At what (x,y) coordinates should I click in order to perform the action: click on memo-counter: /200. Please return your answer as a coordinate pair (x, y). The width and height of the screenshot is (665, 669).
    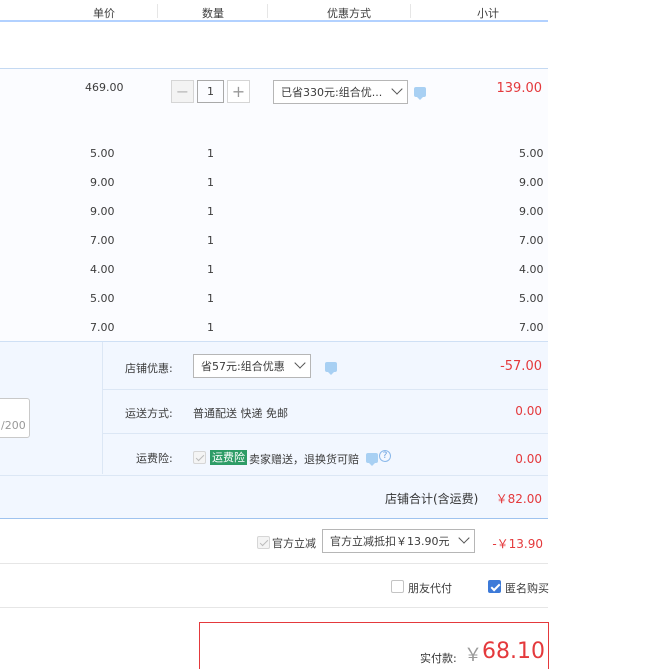
    Looking at the image, I should click on (13, 425).